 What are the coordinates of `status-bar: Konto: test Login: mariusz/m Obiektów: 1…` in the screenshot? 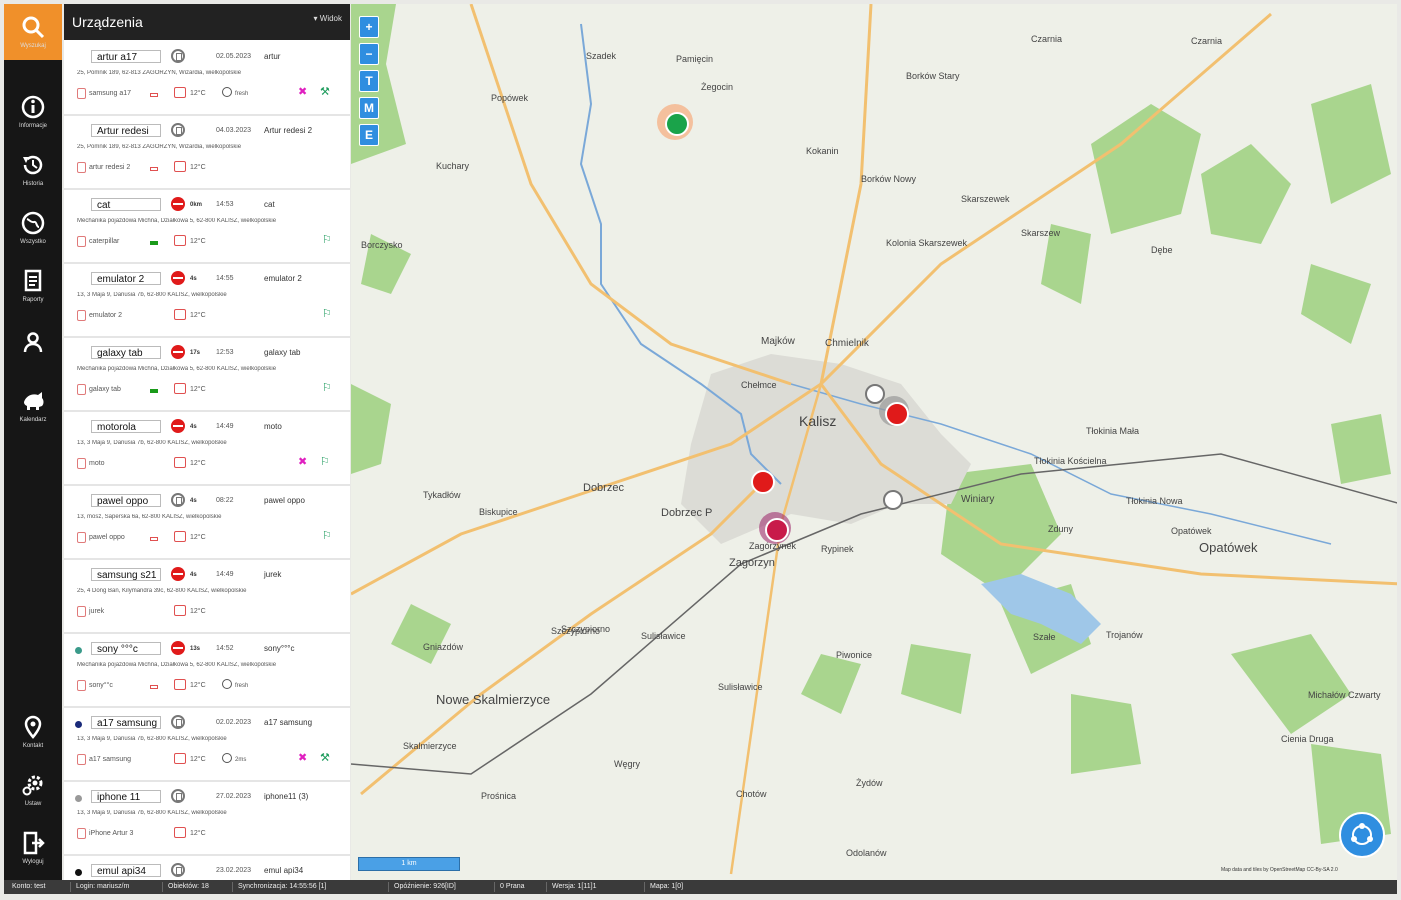 It's located at (700, 887).